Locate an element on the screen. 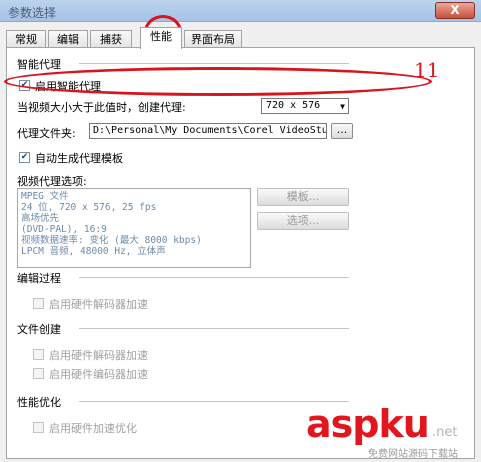 The image size is (481, 462). edit-hw-decoder-checkbox is located at coordinates (38, 303).